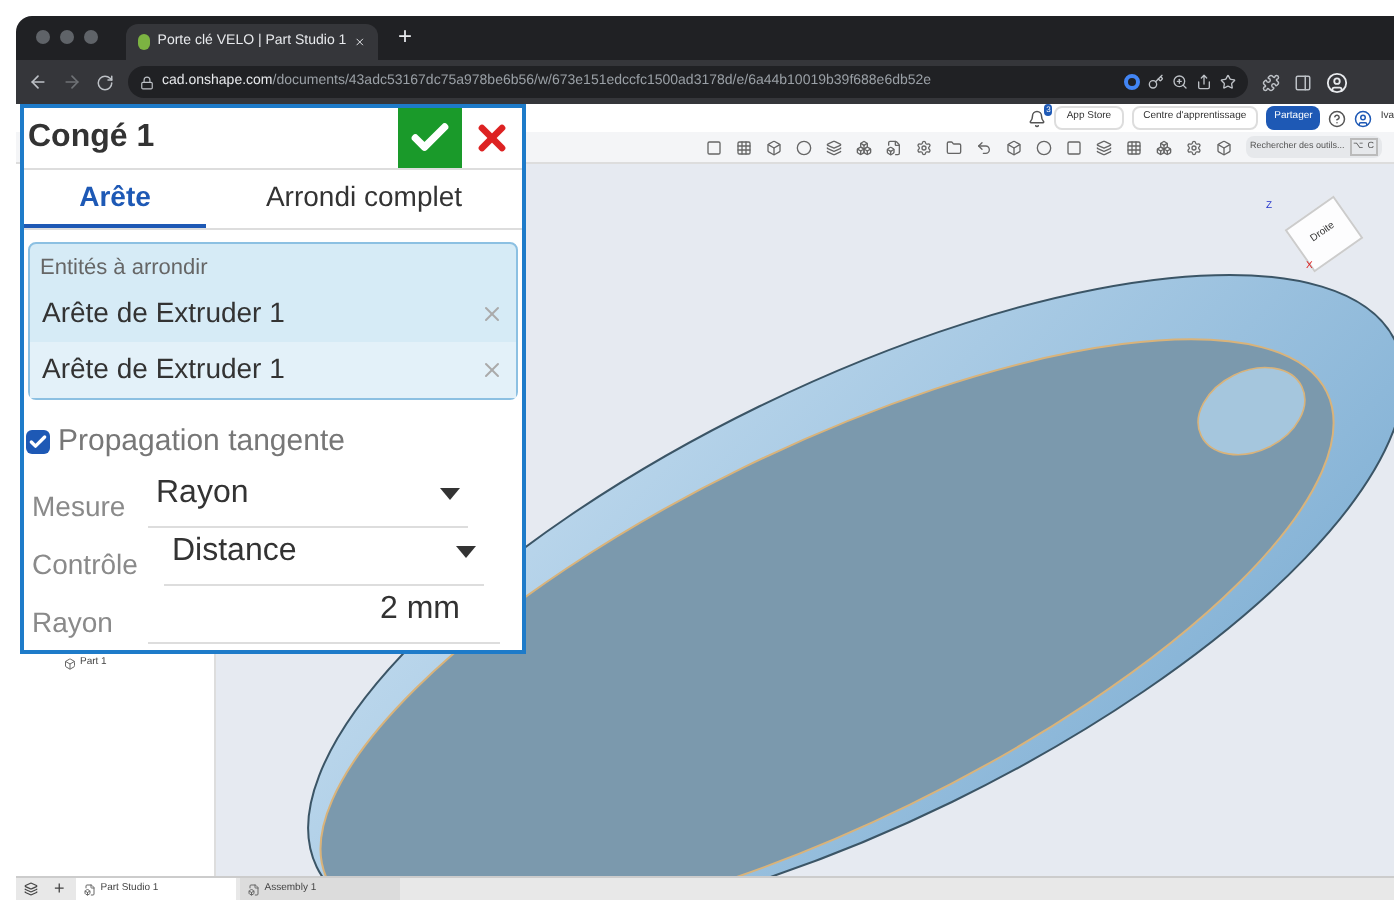 Image resolution: width=1394 pixels, height=900 pixels. What do you see at coordinates (430, 138) in the screenshot?
I see `confirm-button` at bounding box center [430, 138].